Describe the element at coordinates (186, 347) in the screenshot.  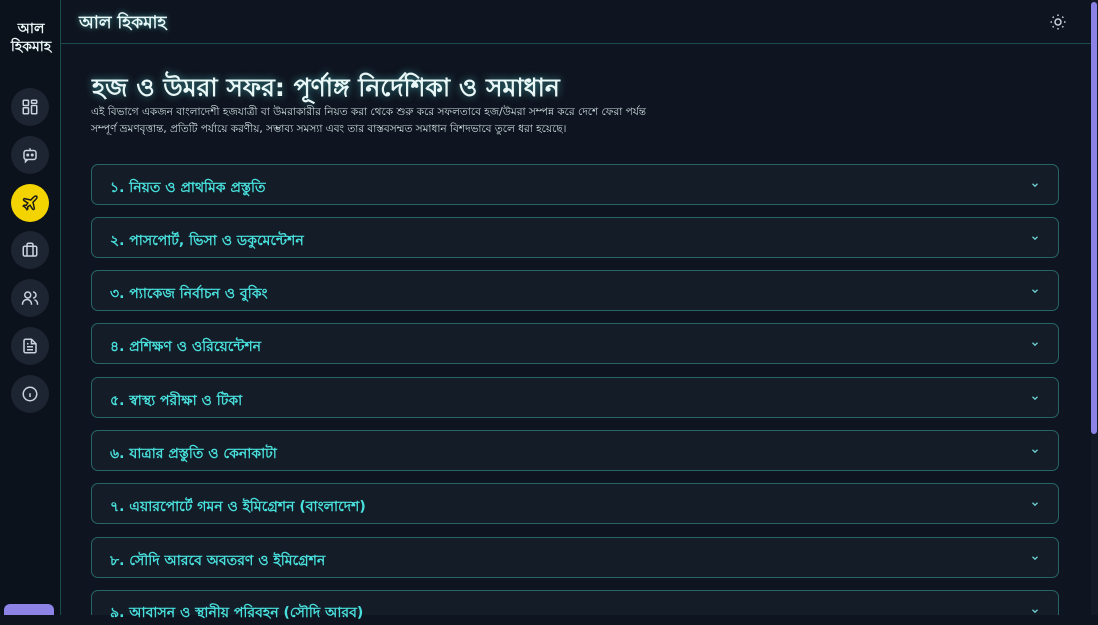
I see `accordion-label: ৪. প্রশিক্ষণ ও ওরিয়েন্টেশন` at that location.